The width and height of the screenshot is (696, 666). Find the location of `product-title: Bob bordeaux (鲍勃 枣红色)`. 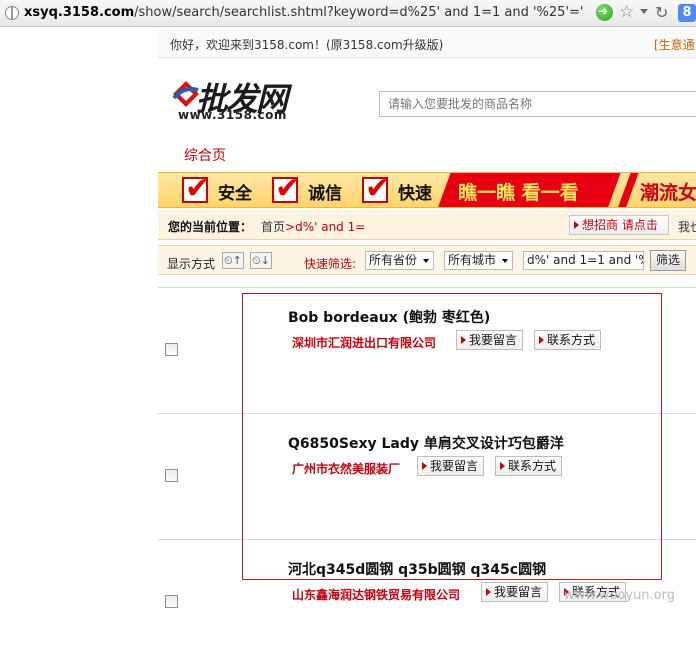

product-title: Bob bordeaux (鲍勃 枣红色) is located at coordinates (389, 317).